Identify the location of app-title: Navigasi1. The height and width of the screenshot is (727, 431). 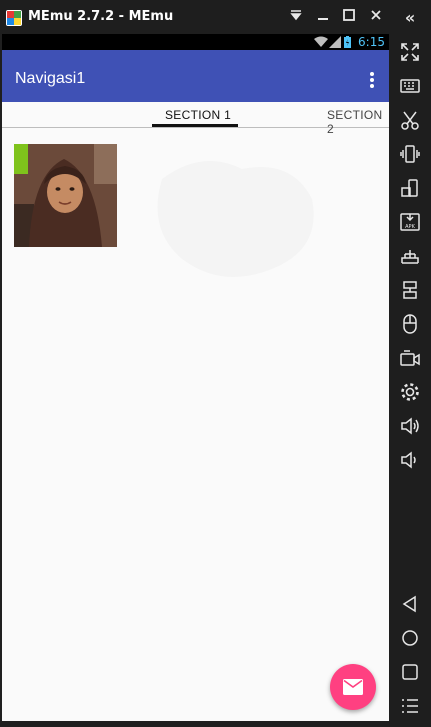
(50, 78).